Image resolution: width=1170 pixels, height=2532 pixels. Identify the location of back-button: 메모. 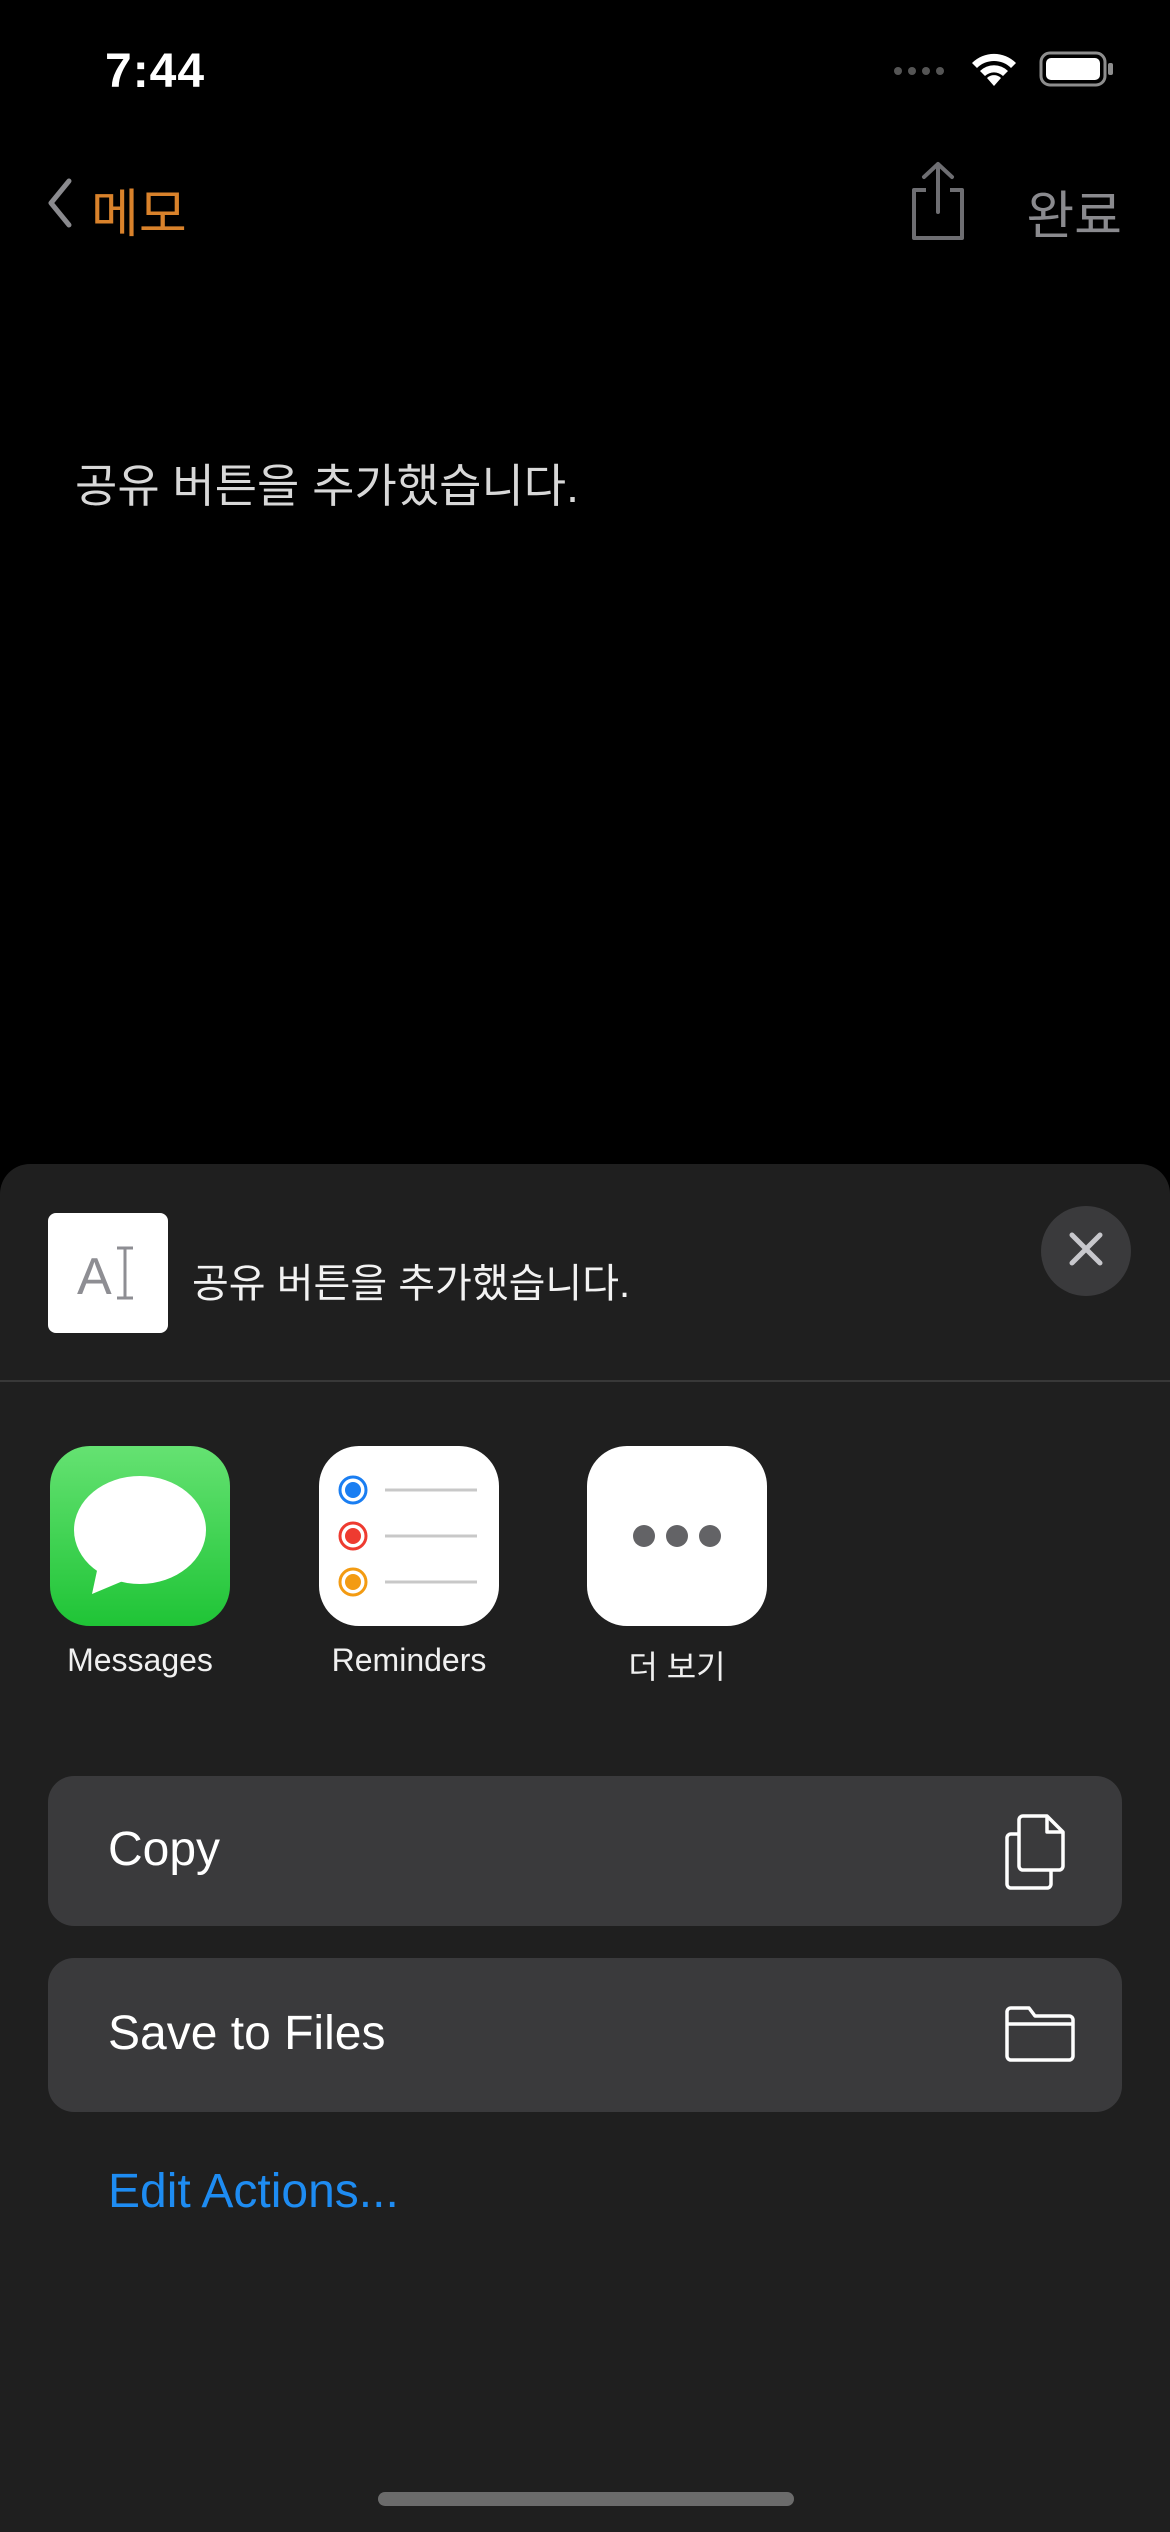
(116, 209).